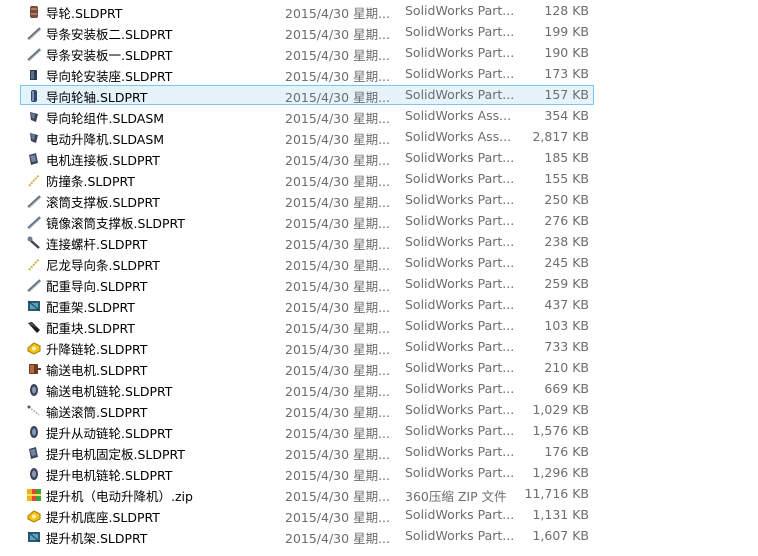 The image size is (758, 556). Describe the element at coordinates (97, 538) in the screenshot. I see `file-name: 提升机架.SLDPRT` at that location.